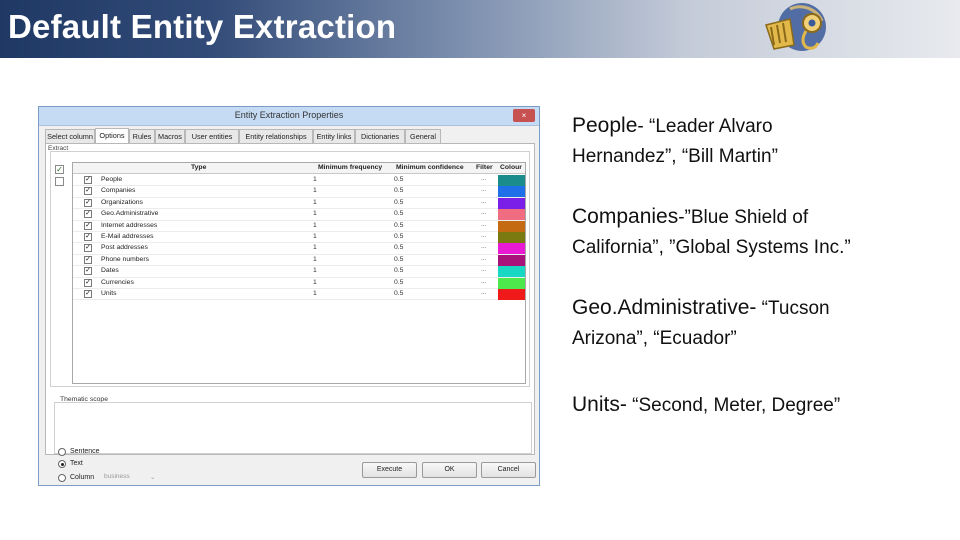 The image size is (960, 540). Describe the element at coordinates (795, 27) in the screenshot. I see `logo-icon` at that location.